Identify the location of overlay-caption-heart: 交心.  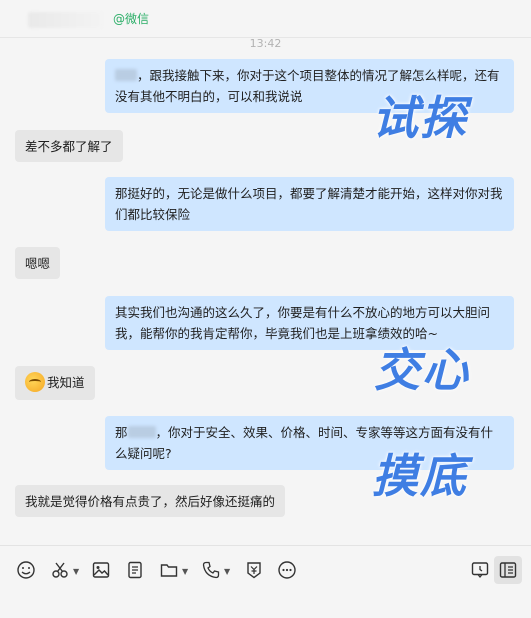
(422, 370).